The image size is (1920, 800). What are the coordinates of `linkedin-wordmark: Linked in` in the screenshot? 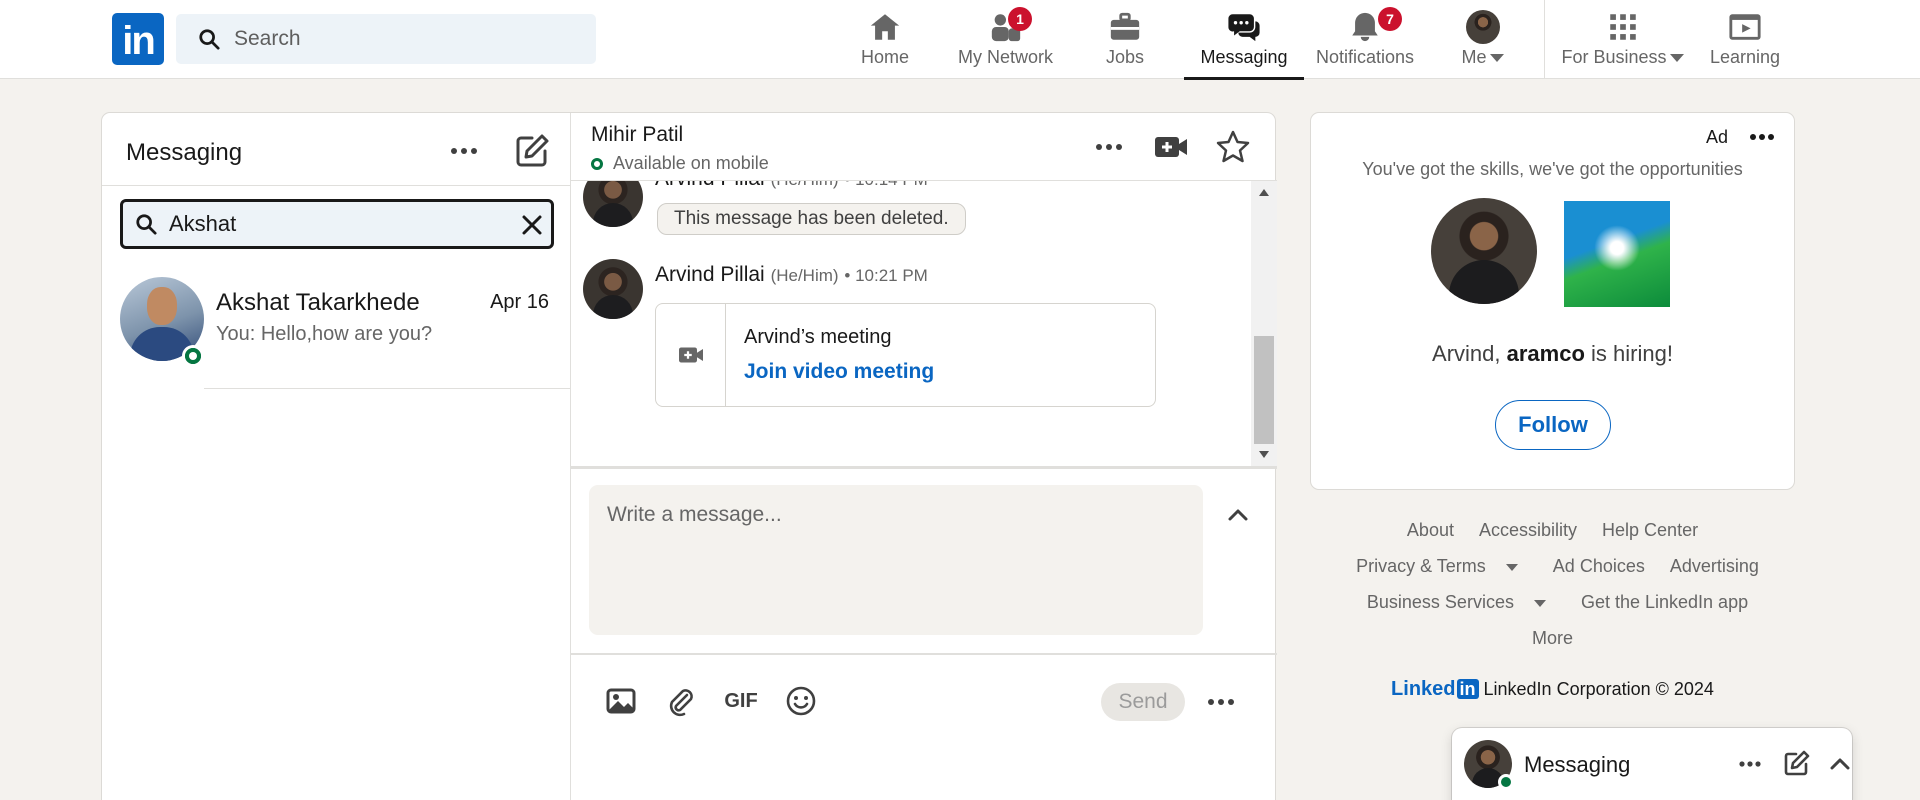 It's located at (1435, 689).